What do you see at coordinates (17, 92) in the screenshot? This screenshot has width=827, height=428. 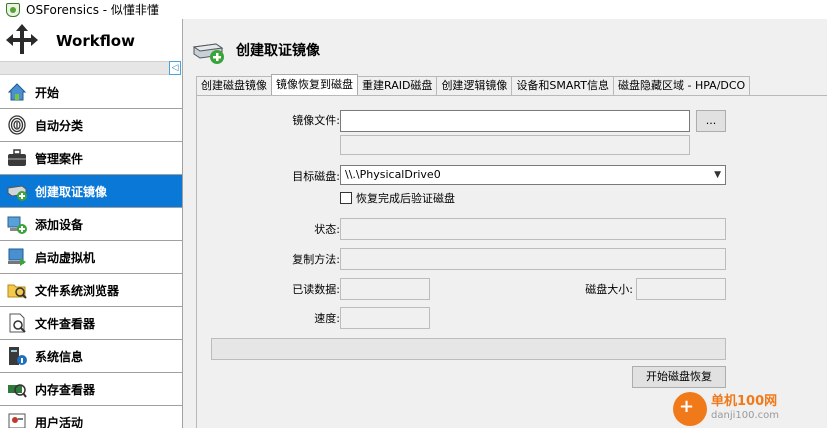 I see `home-icon` at bounding box center [17, 92].